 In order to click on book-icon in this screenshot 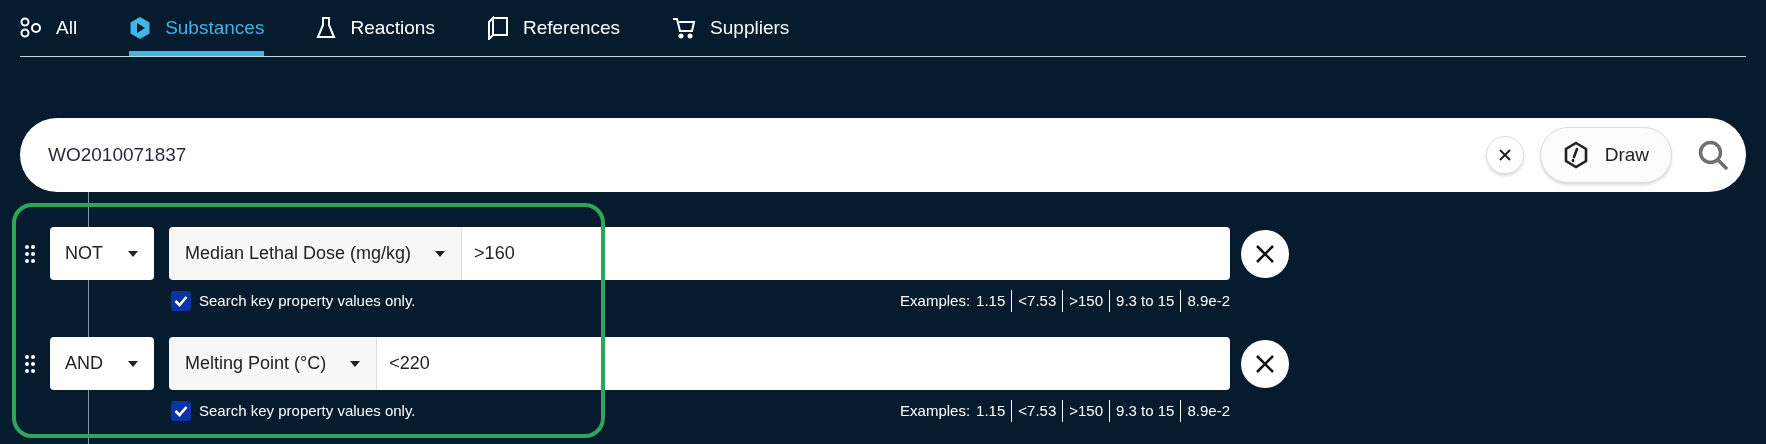, I will do `click(497, 28)`.